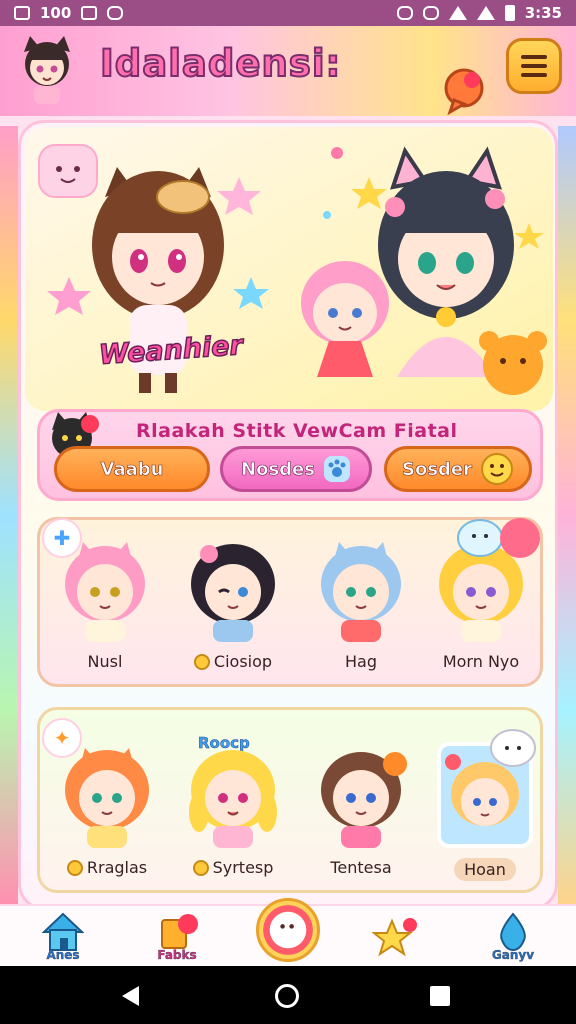 Image resolution: width=576 pixels, height=1024 pixels. I want to click on profile-avatar, so click(47, 70).